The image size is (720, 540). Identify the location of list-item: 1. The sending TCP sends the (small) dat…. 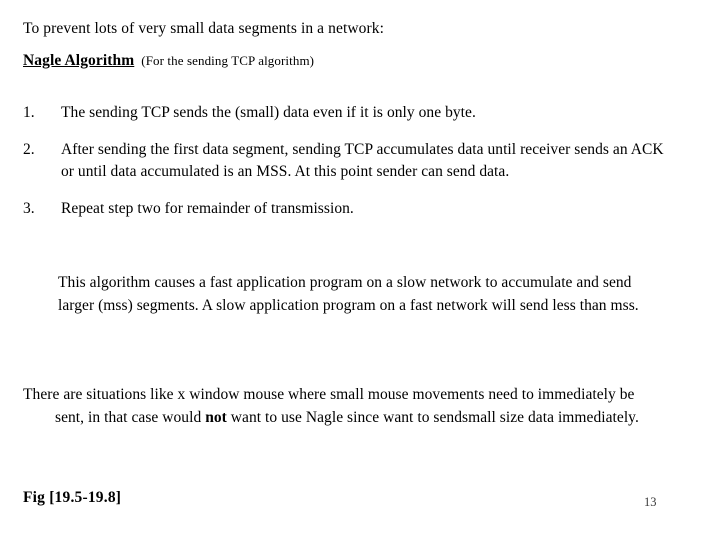
(345, 113).